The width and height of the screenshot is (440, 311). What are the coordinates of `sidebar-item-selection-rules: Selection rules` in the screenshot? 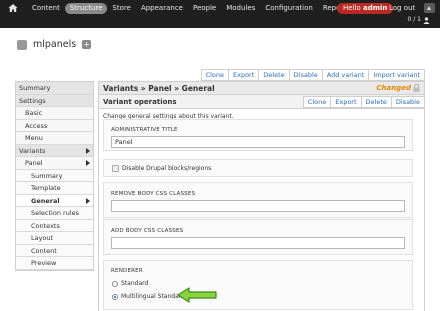 It's located at (54, 213).